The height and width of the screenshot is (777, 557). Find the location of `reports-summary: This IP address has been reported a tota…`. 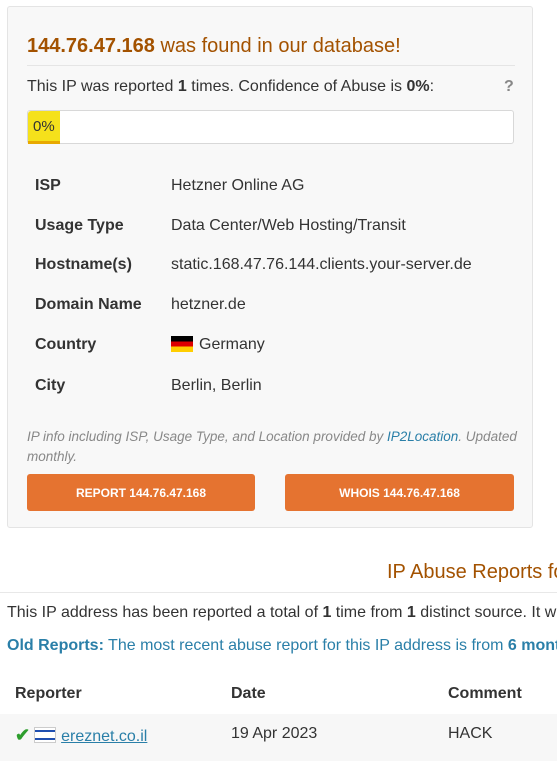

reports-summary: This IP address has been reported a tota… is located at coordinates (282, 613).